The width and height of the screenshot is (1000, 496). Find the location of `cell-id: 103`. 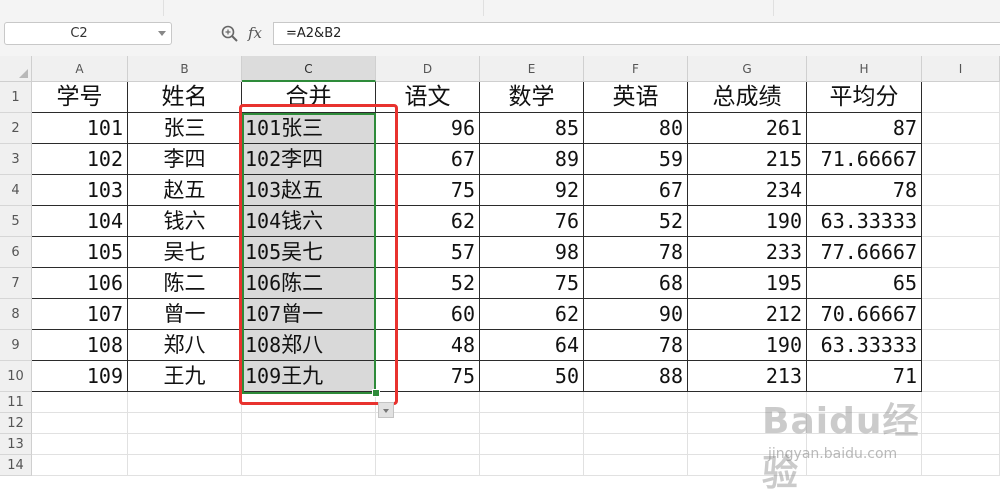

cell-id: 103 is located at coordinates (80, 190).